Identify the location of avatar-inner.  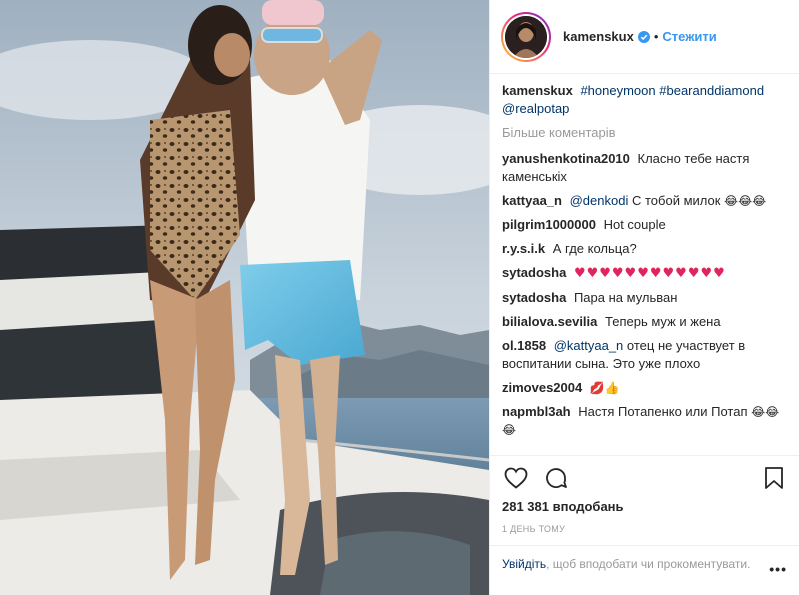
(526, 36).